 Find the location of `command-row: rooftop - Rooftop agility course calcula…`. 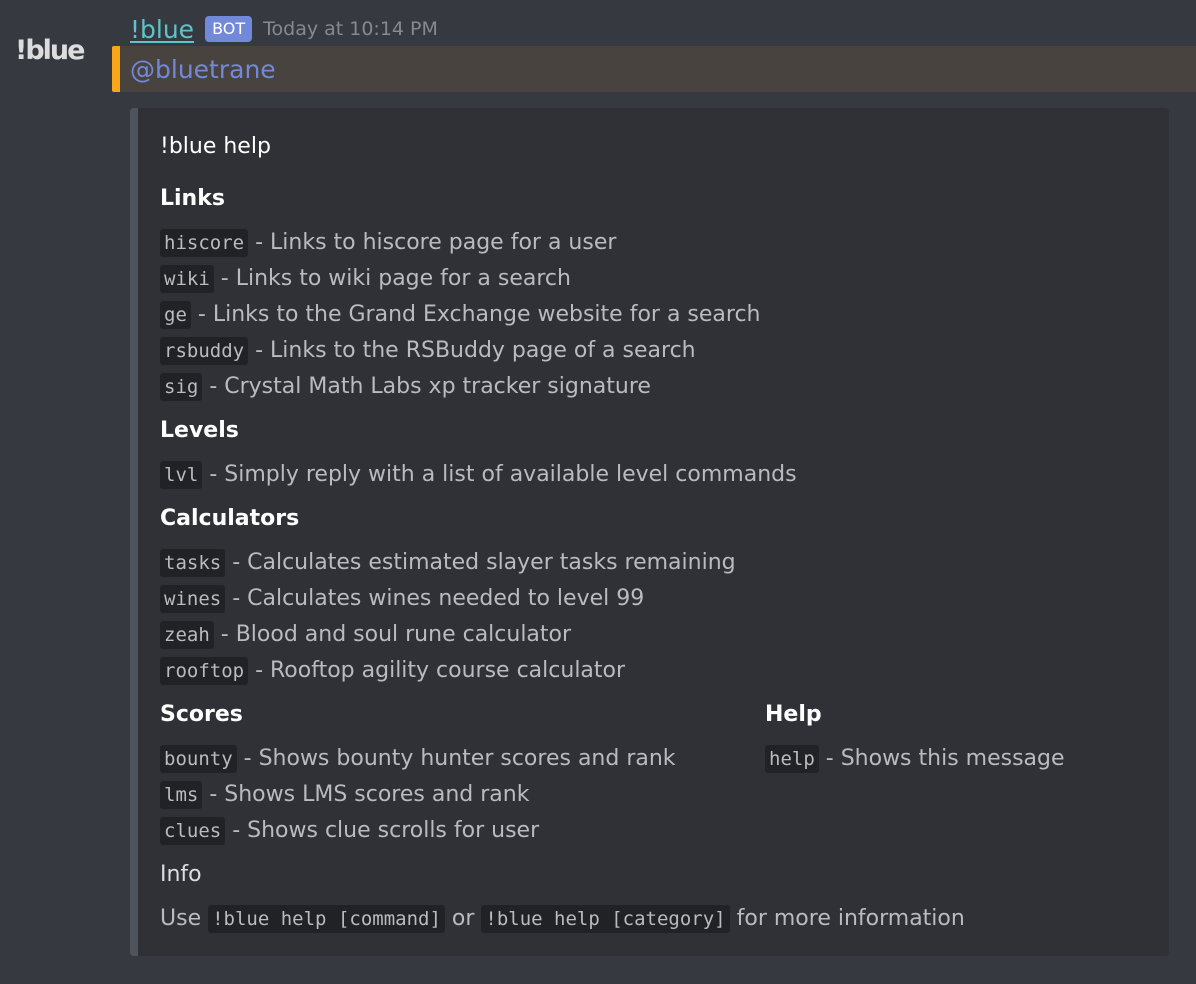

command-row: rooftop - Rooftop agility course calcula… is located at coordinates (392, 671).